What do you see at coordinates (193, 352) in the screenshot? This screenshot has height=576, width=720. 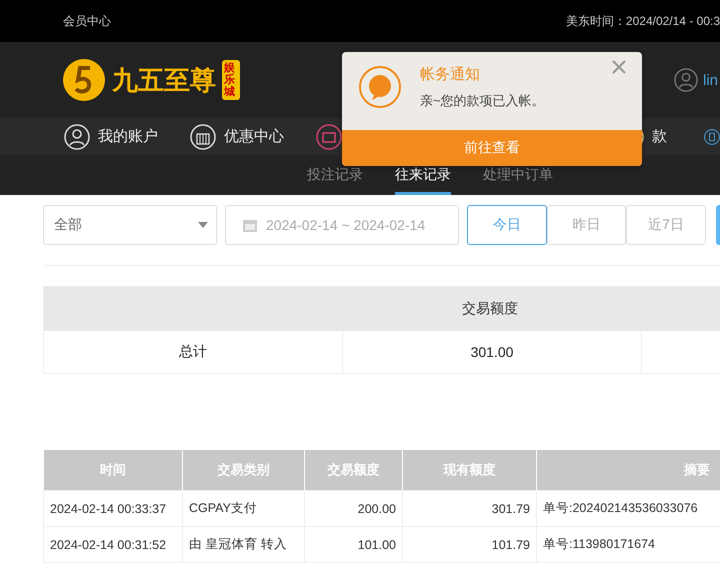 I see `summary-label: 总计` at bounding box center [193, 352].